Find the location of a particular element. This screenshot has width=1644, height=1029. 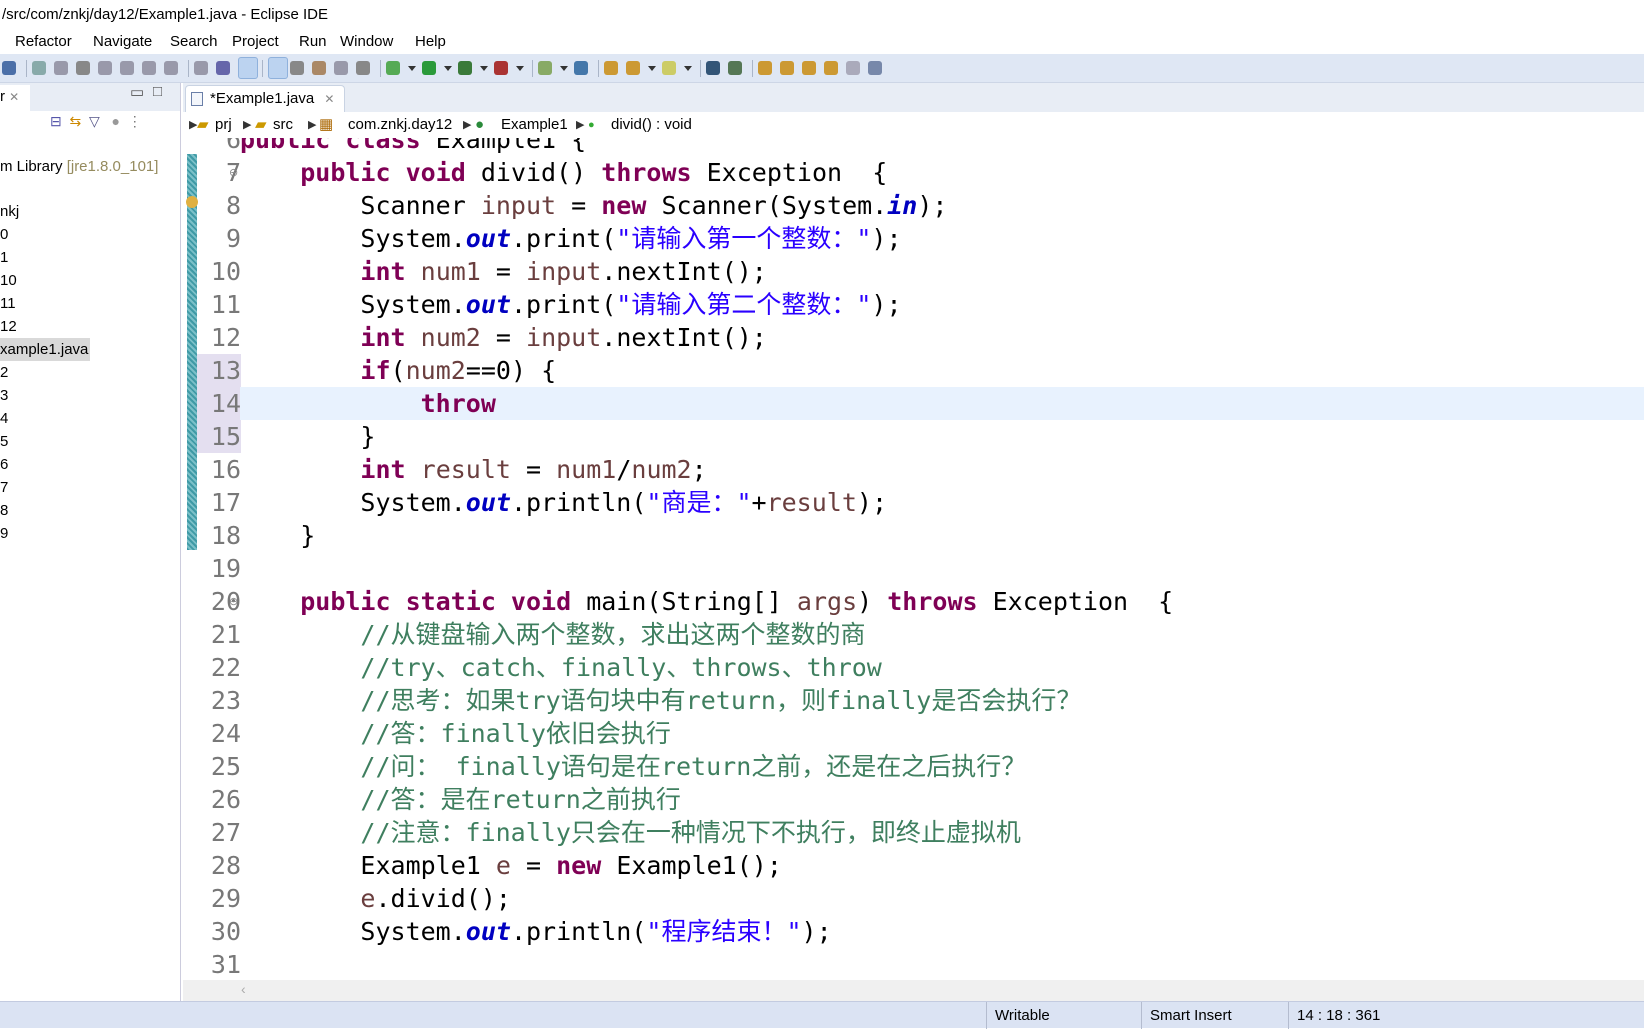

code-line: Example1 e = new Example1(); is located at coordinates (942, 865).